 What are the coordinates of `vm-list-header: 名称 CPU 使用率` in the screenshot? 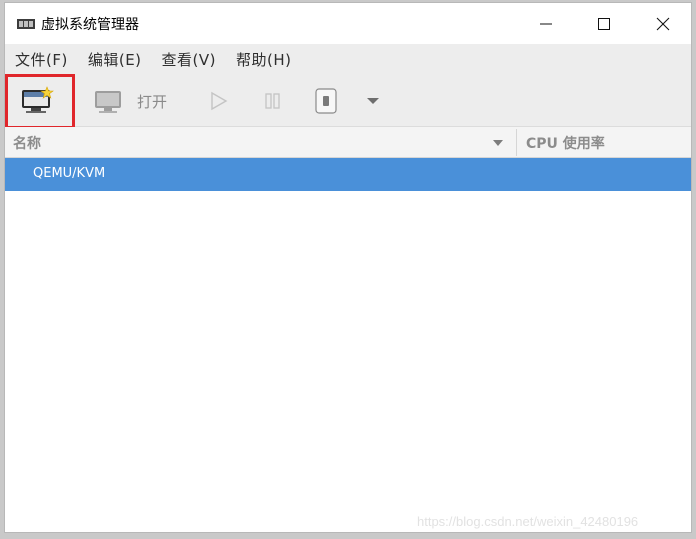 It's located at (348, 142).